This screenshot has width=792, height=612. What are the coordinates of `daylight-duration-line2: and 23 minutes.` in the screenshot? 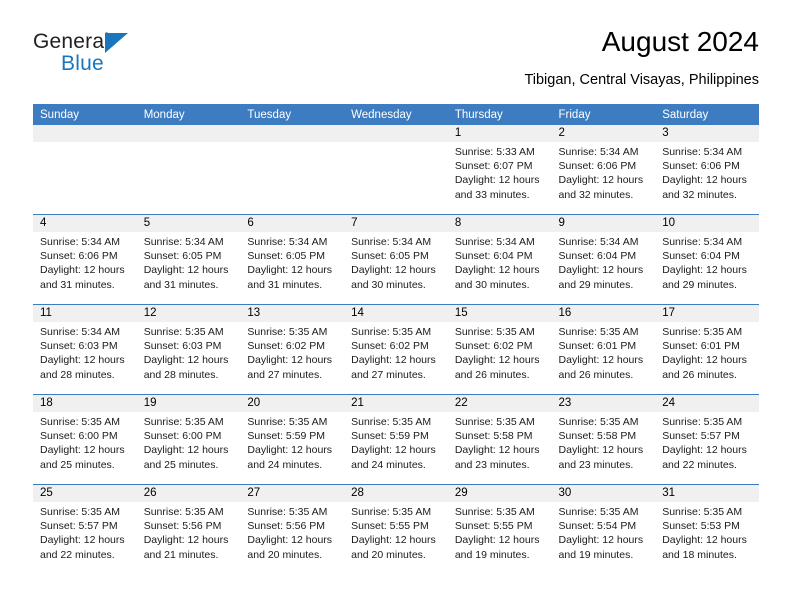 It's located at (596, 464).